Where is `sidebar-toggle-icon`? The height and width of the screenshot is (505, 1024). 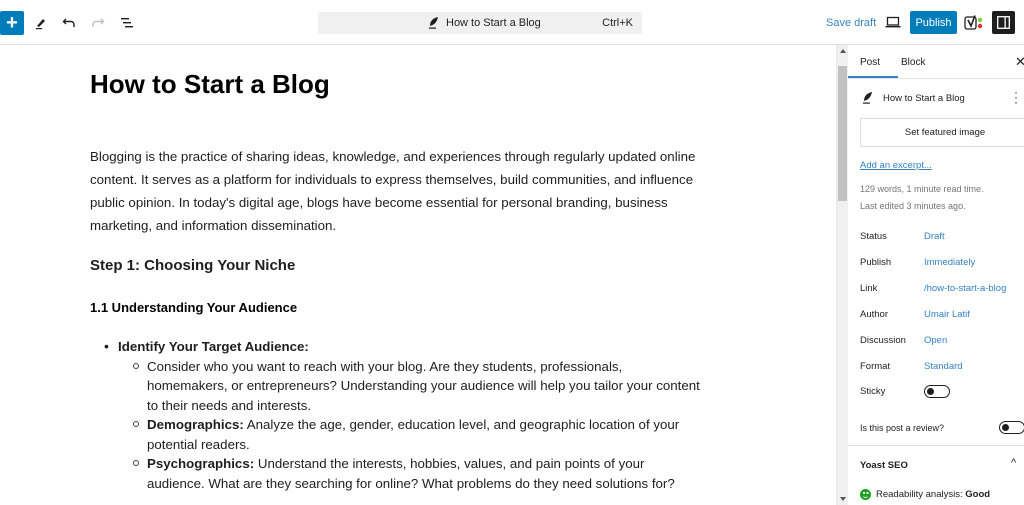 sidebar-toggle-icon is located at coordinates (1003, 22).